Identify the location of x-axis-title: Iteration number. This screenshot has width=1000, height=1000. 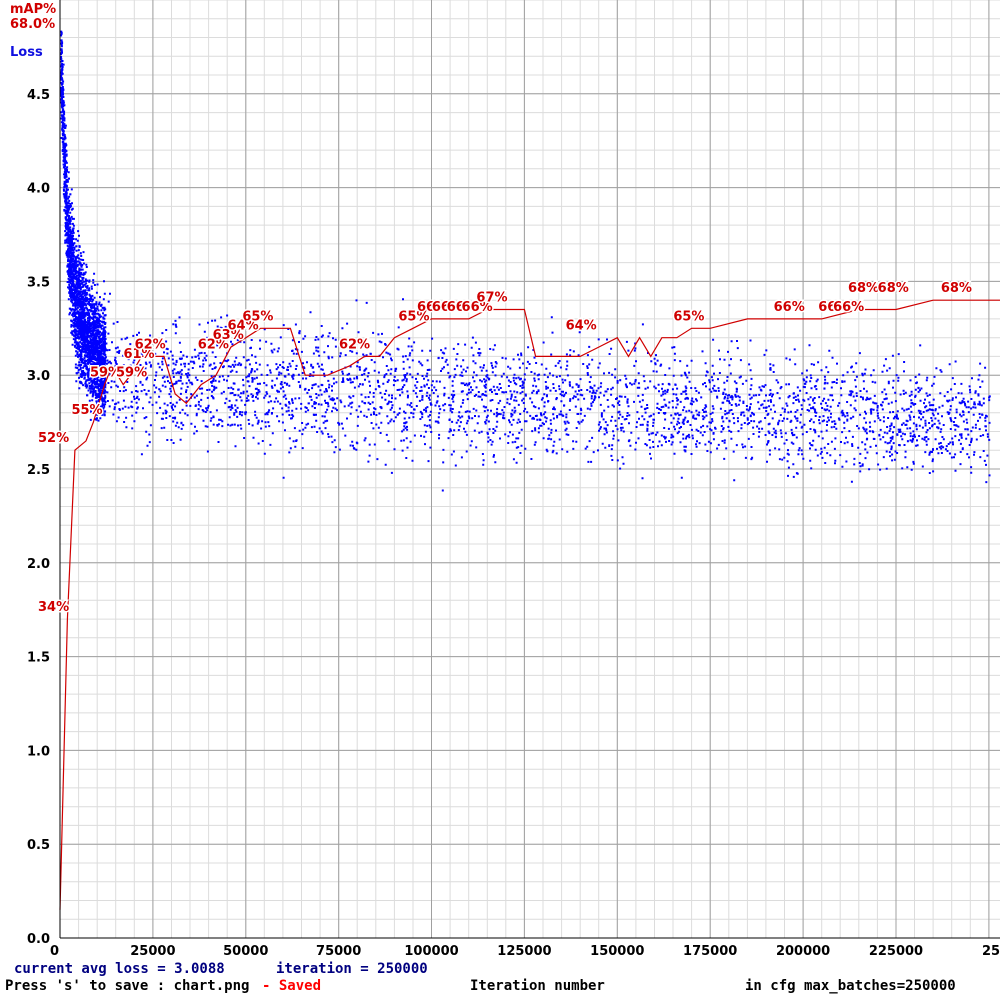
(537, 986).